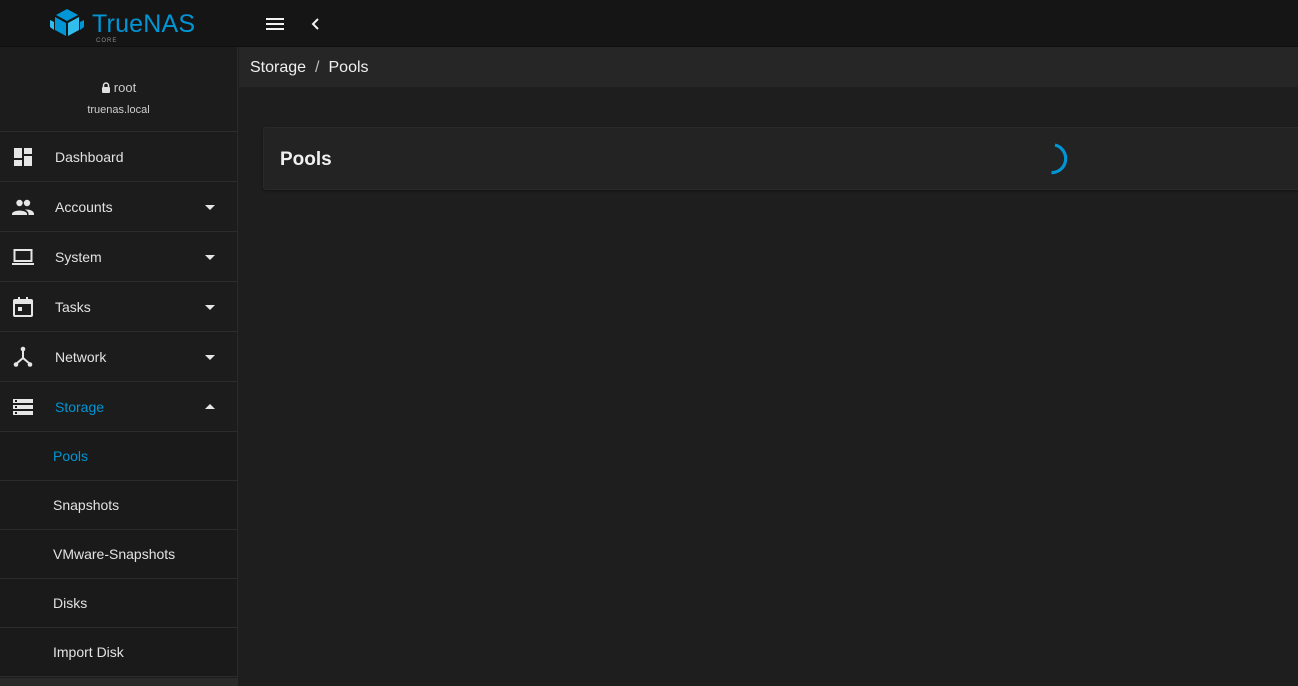  I want to click on sidebar-subitem-label: VMware-Snapshots, so click(114, 554).